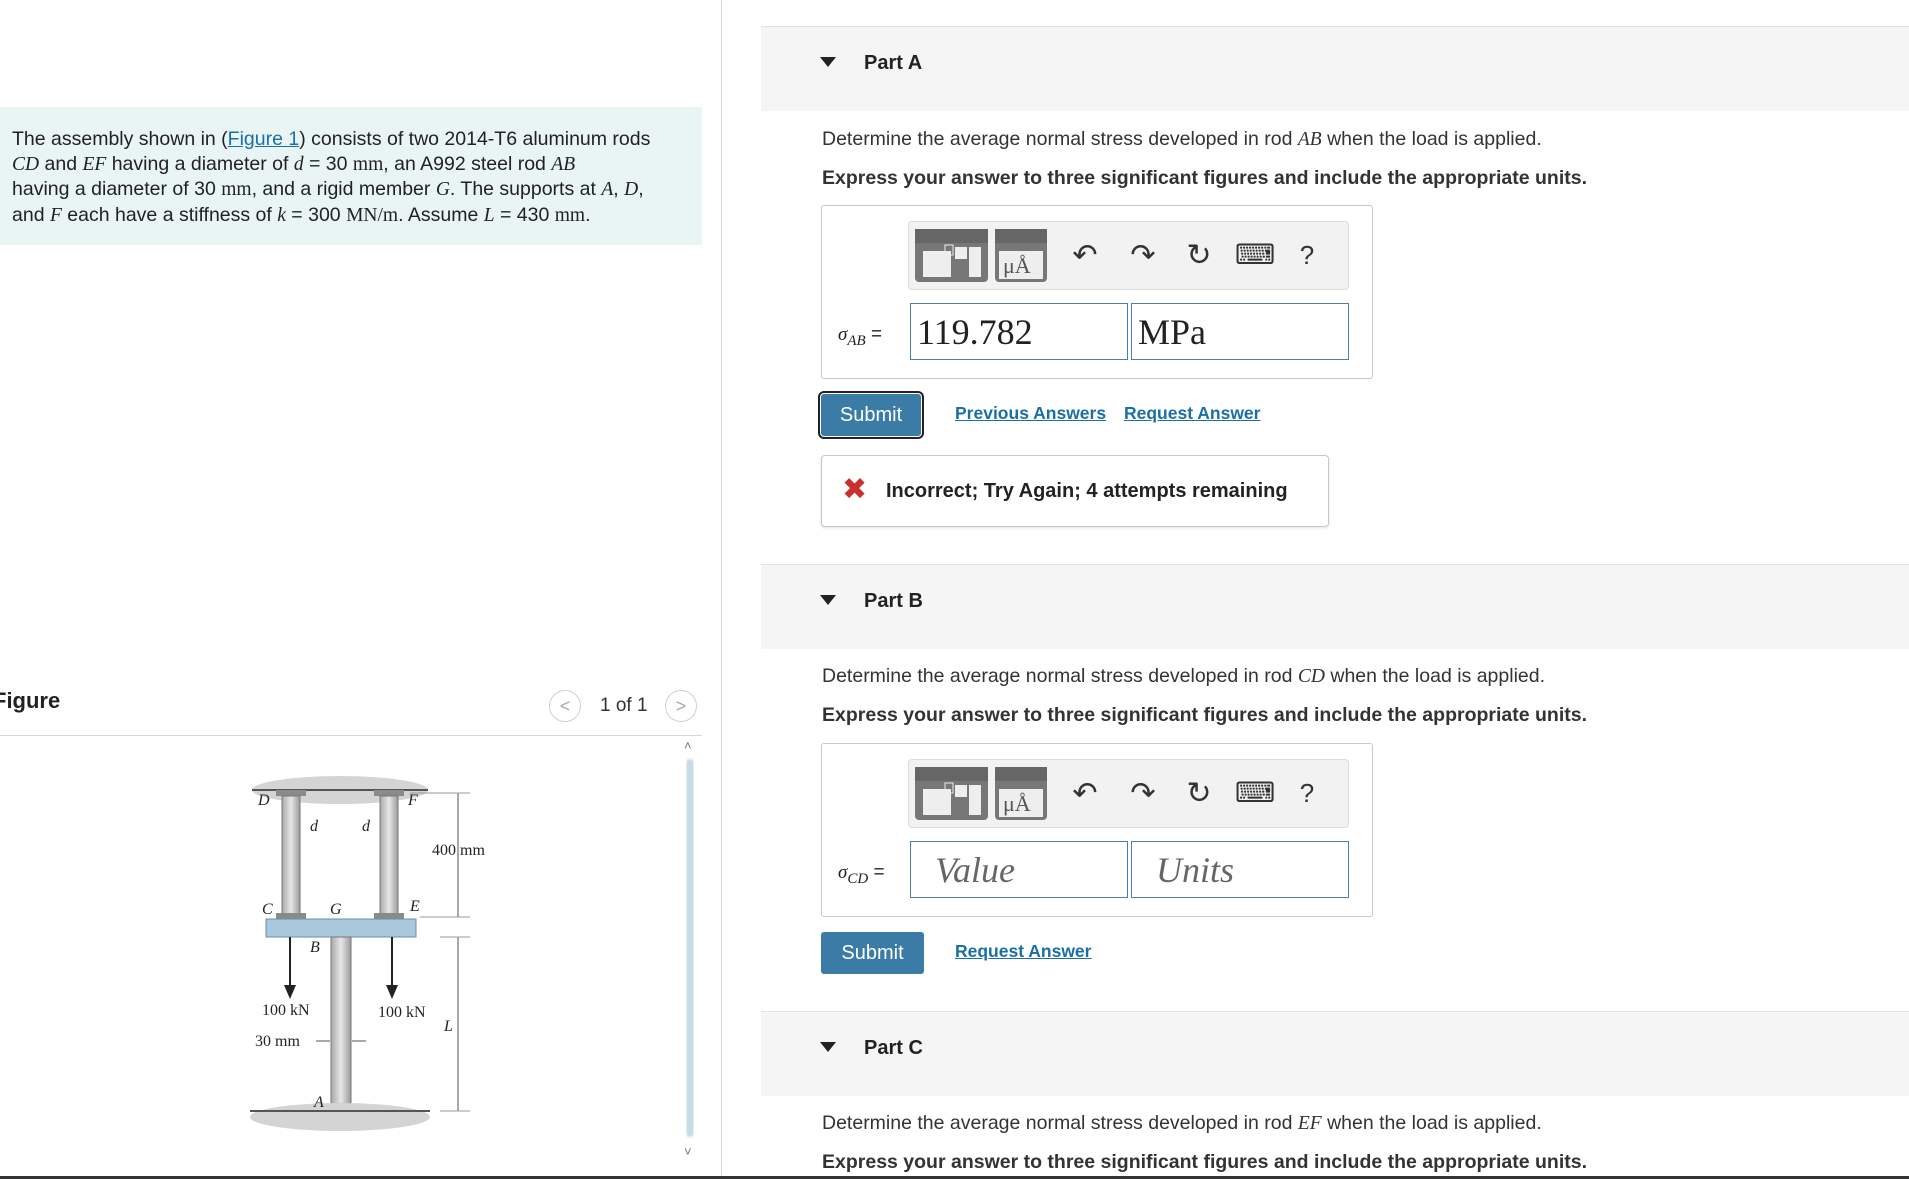 The image size is (1909, 1179). What do you see at coordinates (588, 214) in the screenshot?
I see `problem-text: .` at bounding box center [588, 214].